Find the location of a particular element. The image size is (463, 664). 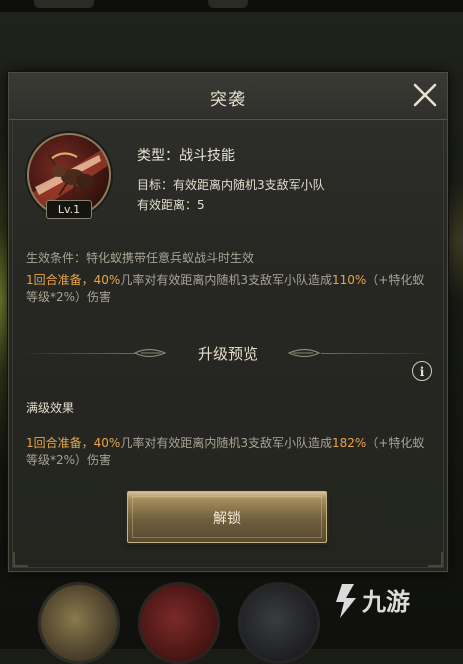

max-level-title: 满级效果 is located at coordinates (50, 408).